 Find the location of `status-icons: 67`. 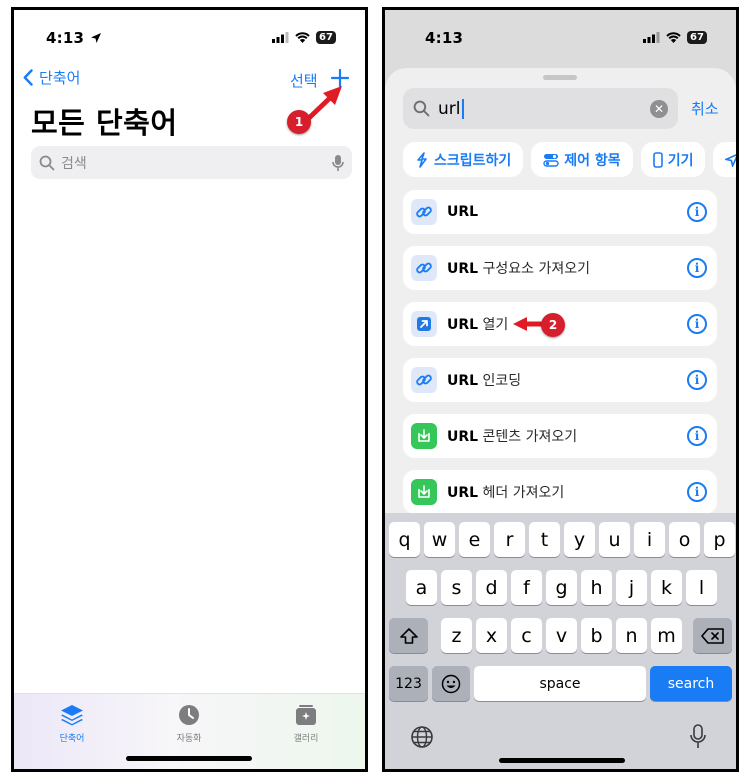

status-icons: 67 is located at coordinates (675, 37).